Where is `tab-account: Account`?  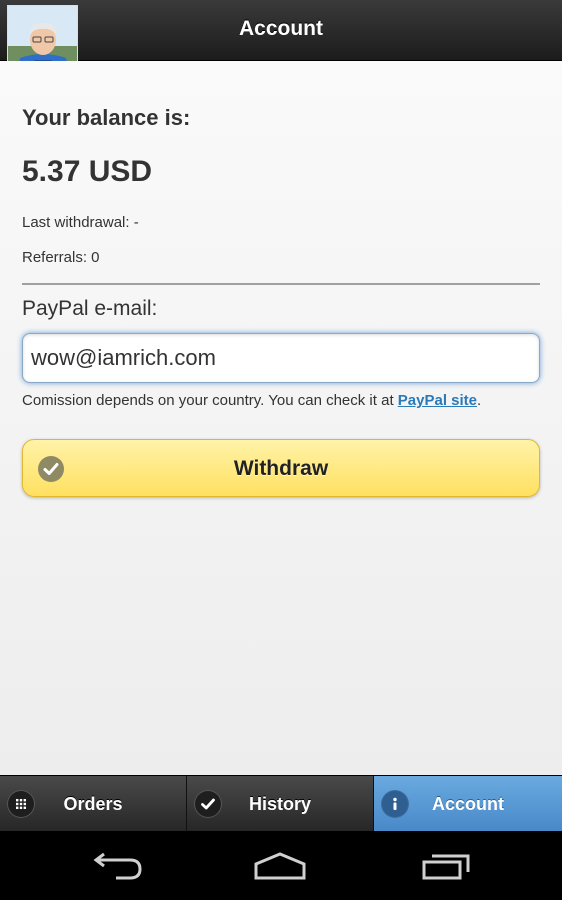
tab-account: Account is located at coordinates (468, 804).